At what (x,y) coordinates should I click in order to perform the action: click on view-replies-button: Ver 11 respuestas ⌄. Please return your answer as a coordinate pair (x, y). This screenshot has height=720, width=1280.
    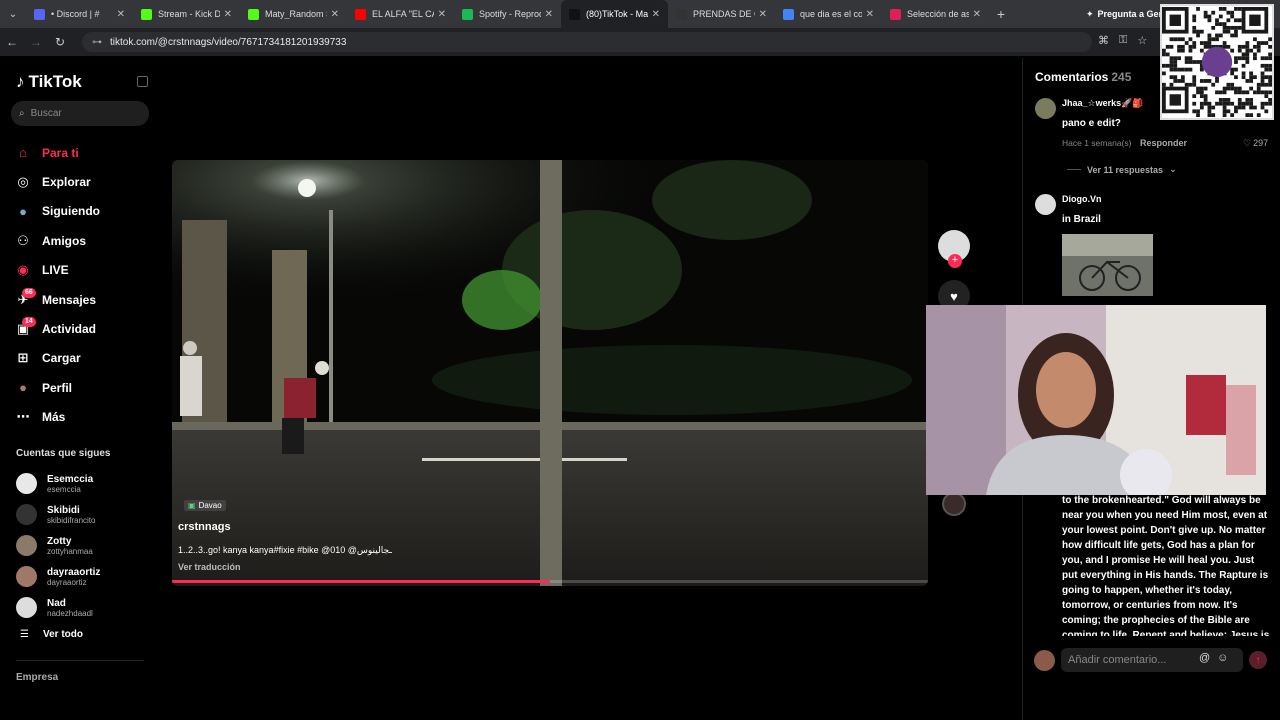
    Looking at the image, I should click on (1122, 169).